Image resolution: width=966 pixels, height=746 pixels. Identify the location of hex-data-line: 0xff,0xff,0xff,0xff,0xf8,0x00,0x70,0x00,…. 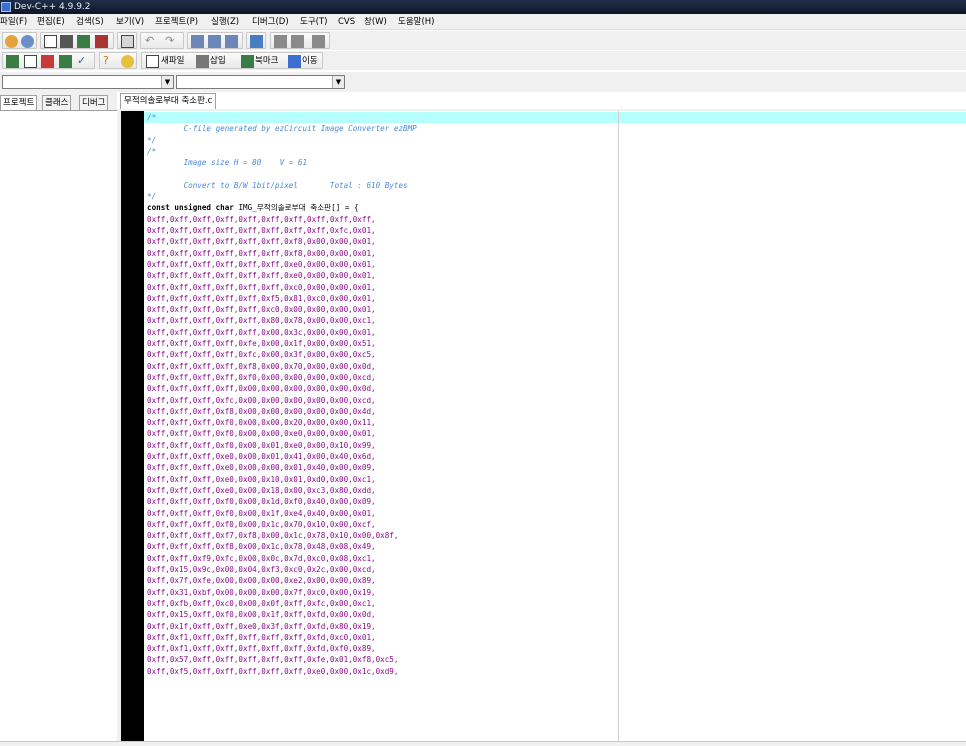
(261, 366).